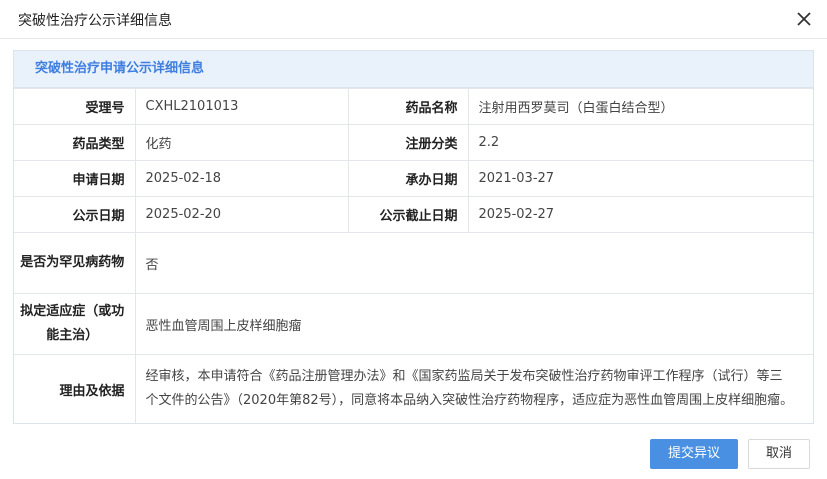 The height and width of the screenshot is (479, 827). Describe the element at coordinates (241, 142) in the screenshot. I see `drug-type-value: 化药` at that location.